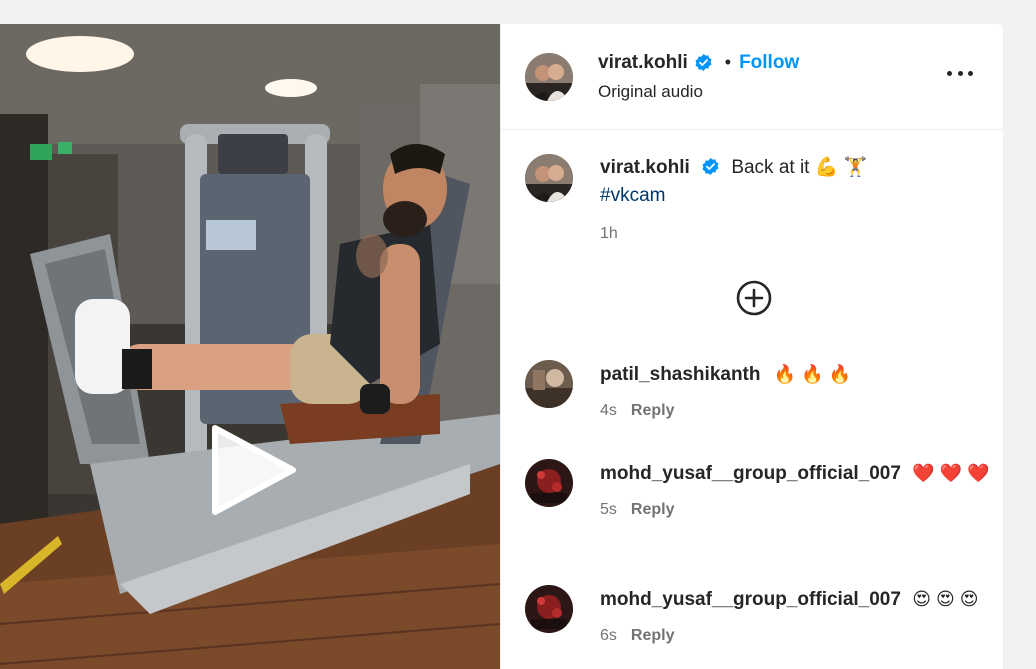  What do you see at coordinates (951, 473) in the screenshot?
I see `comment-text: ❤️ ❤️ ❤️` at bounding box center [951, 473].